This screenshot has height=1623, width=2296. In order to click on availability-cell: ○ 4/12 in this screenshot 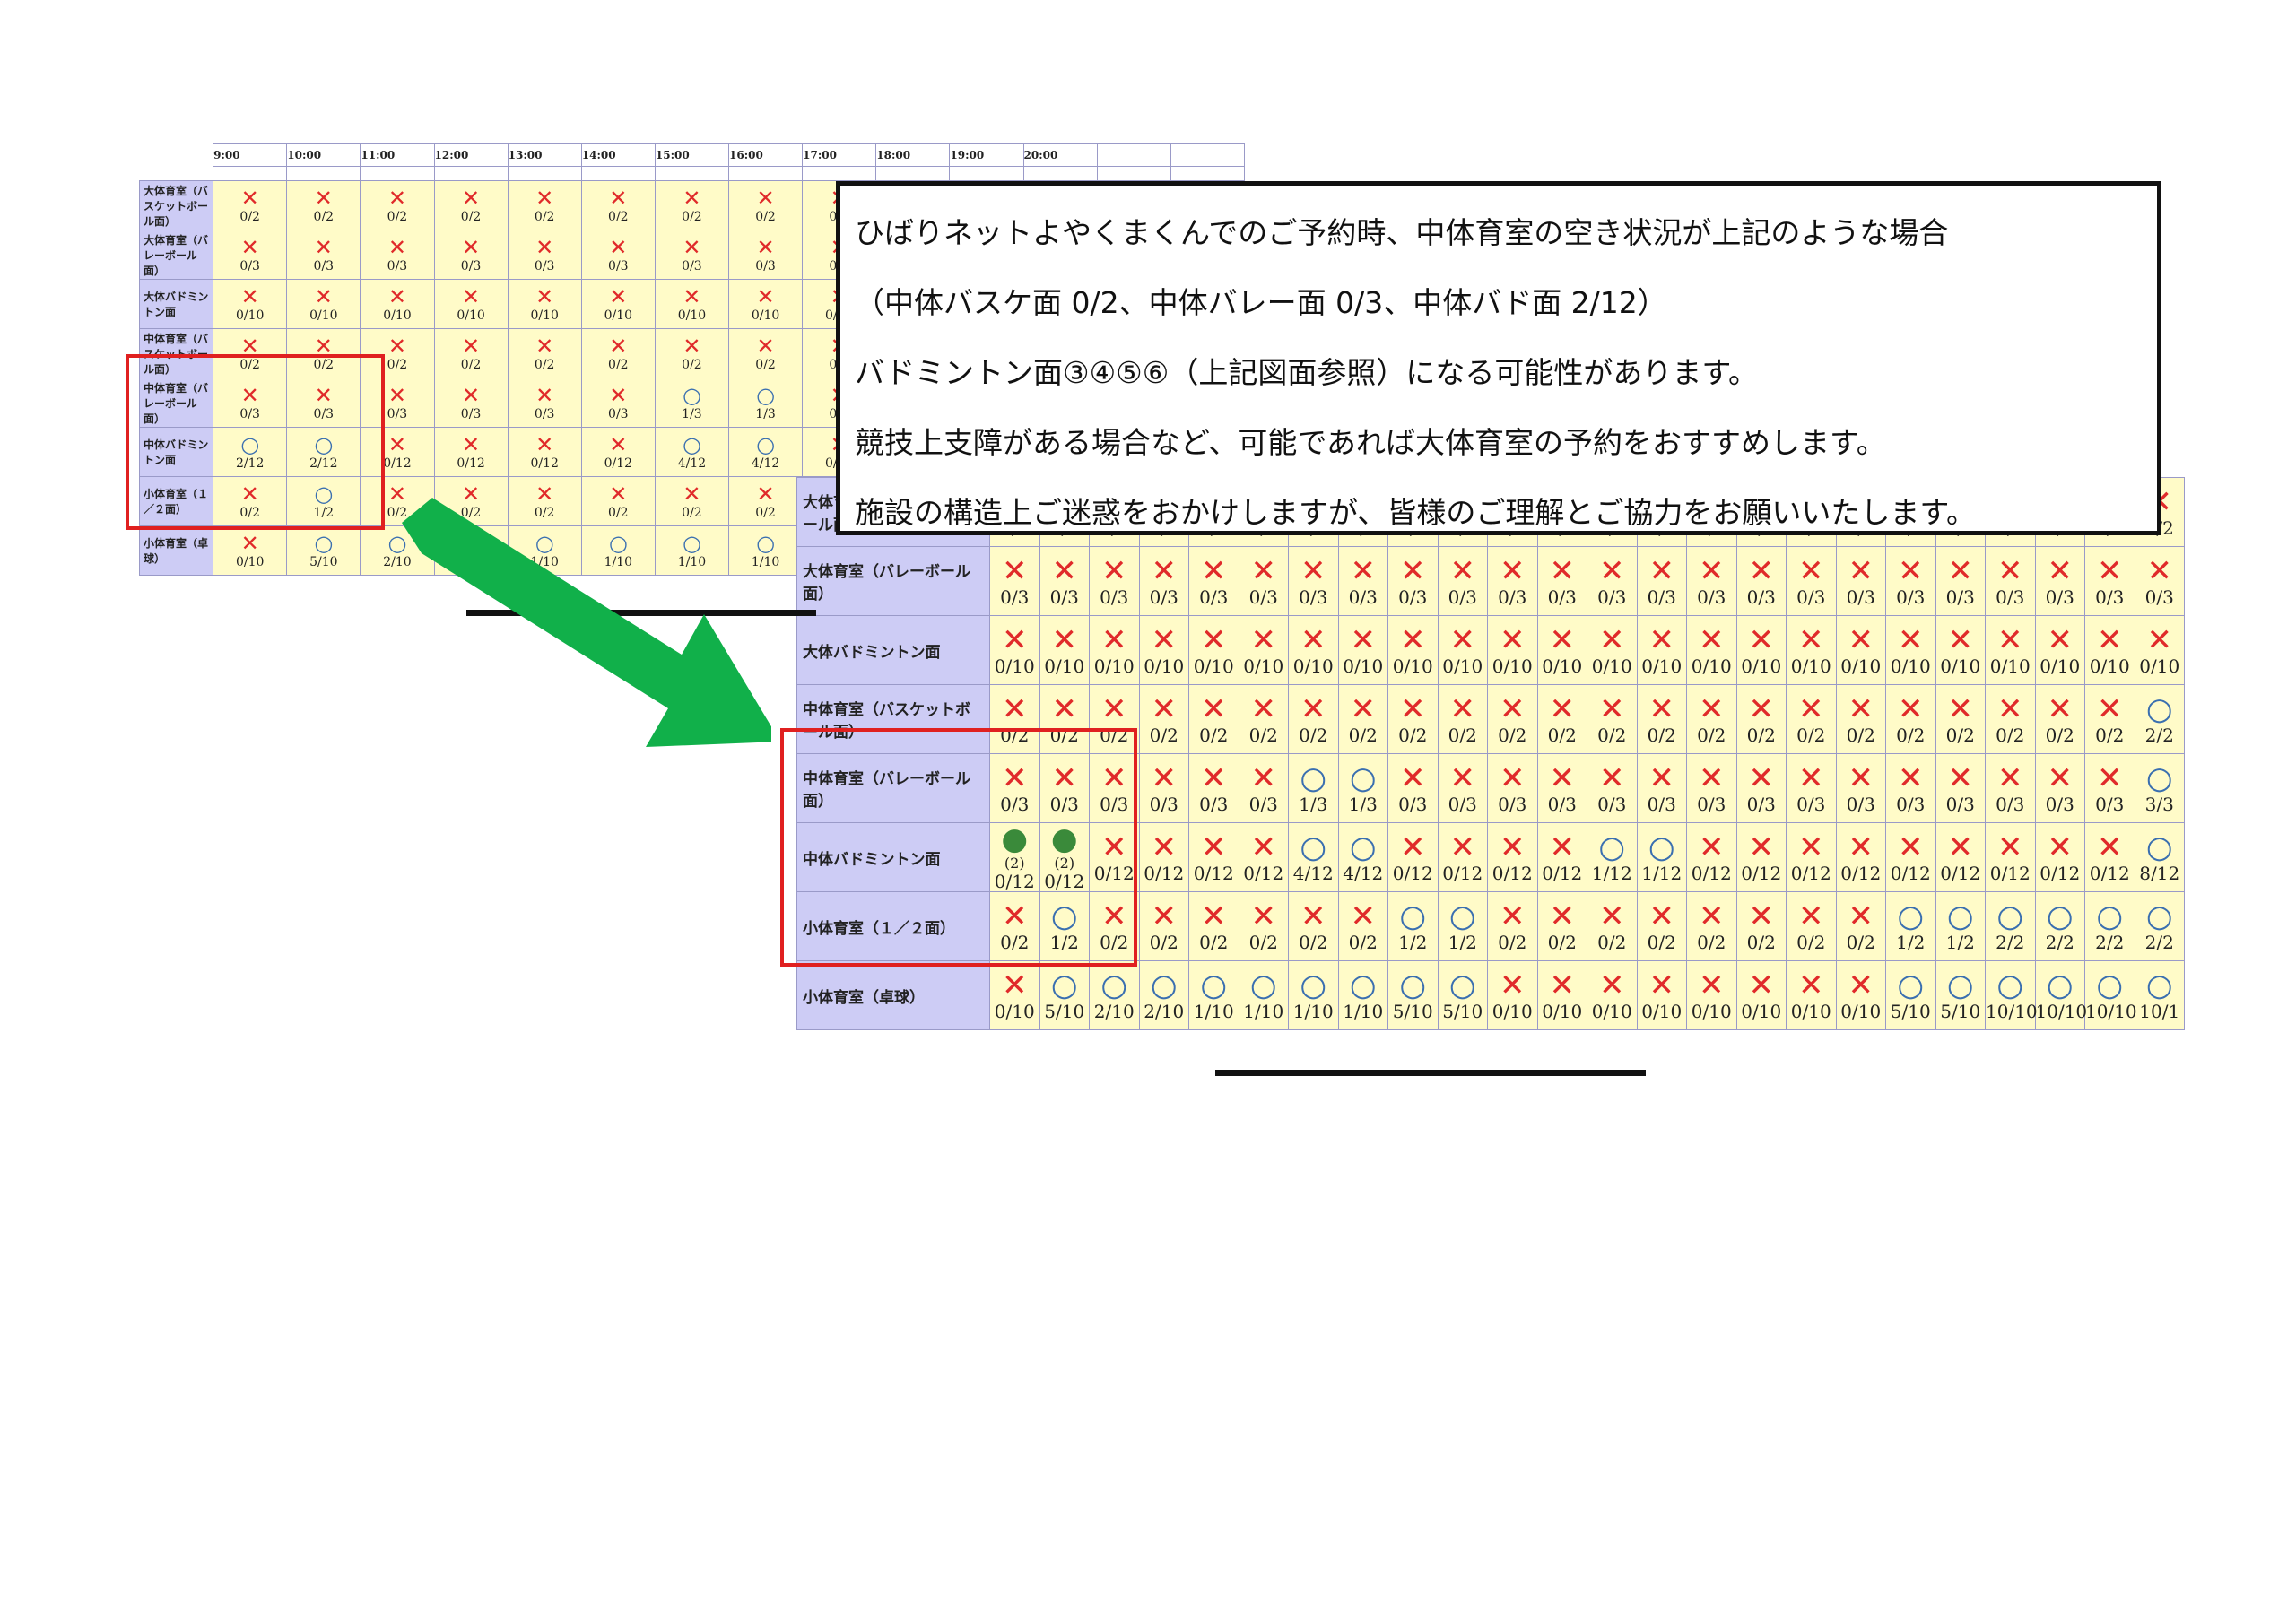, I will do `click(1313, 857)`.